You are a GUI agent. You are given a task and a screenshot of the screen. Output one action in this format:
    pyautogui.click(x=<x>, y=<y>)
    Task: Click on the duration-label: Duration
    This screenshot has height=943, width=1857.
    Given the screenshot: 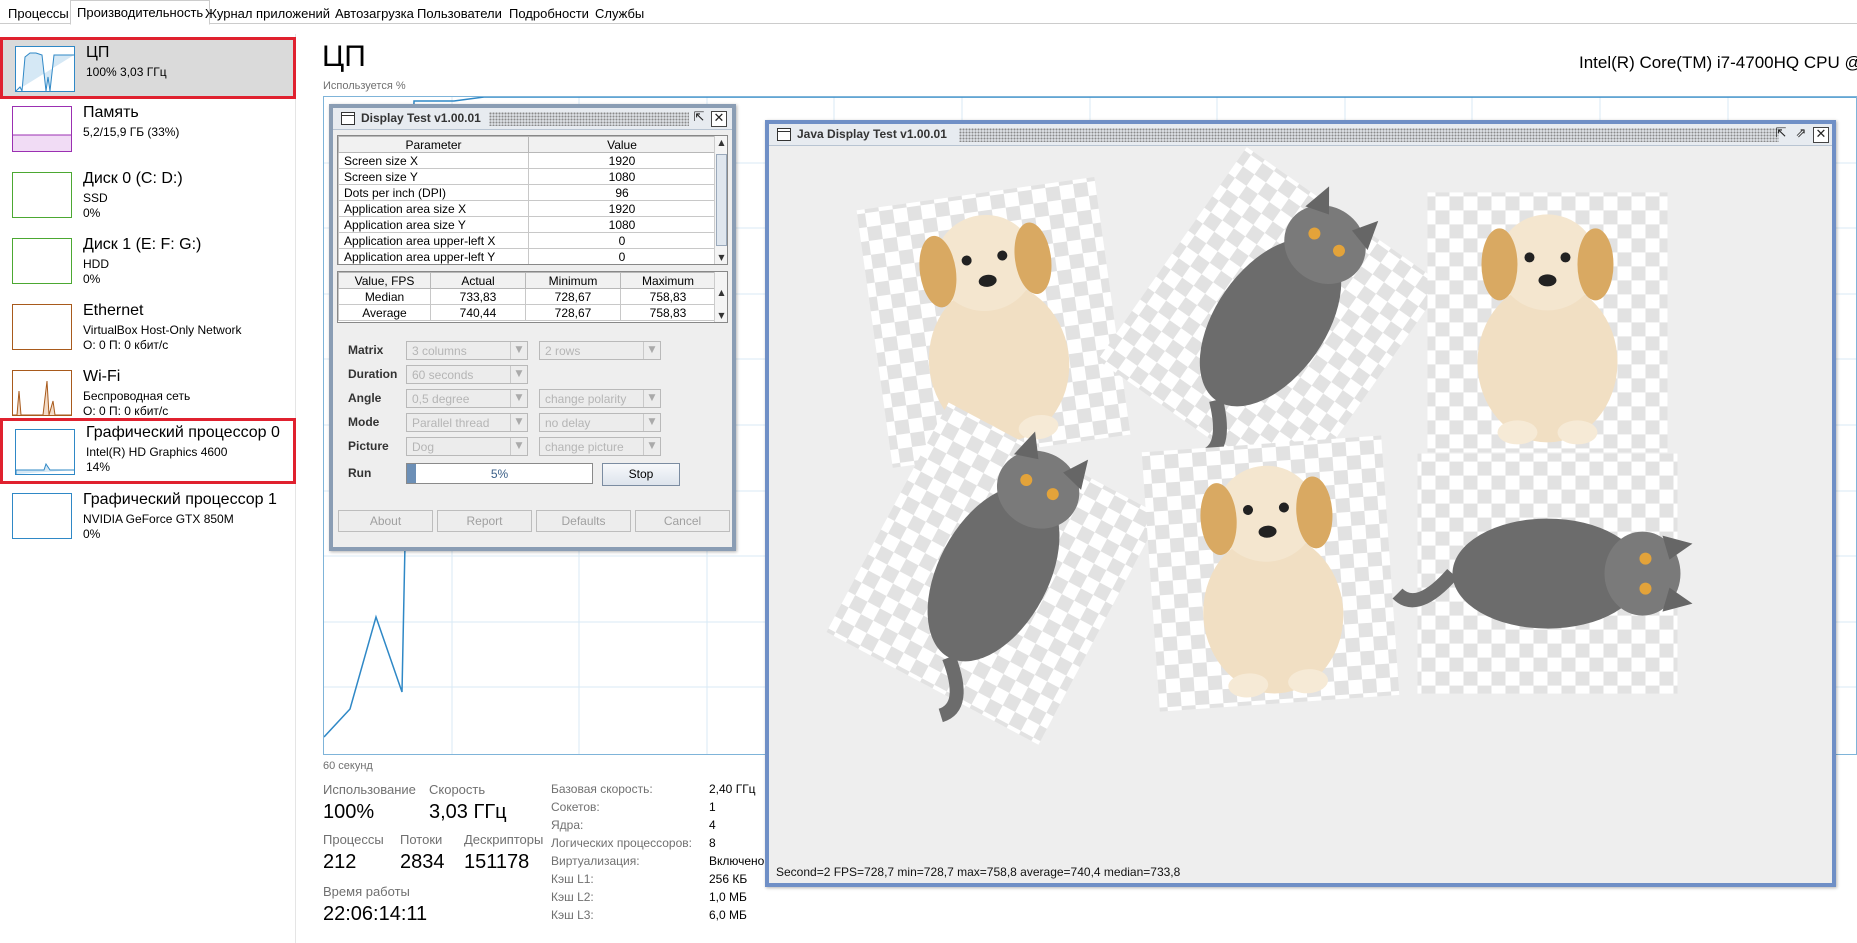 What is the action you would take?
    pyautogui.click(x=373, y=374)
    